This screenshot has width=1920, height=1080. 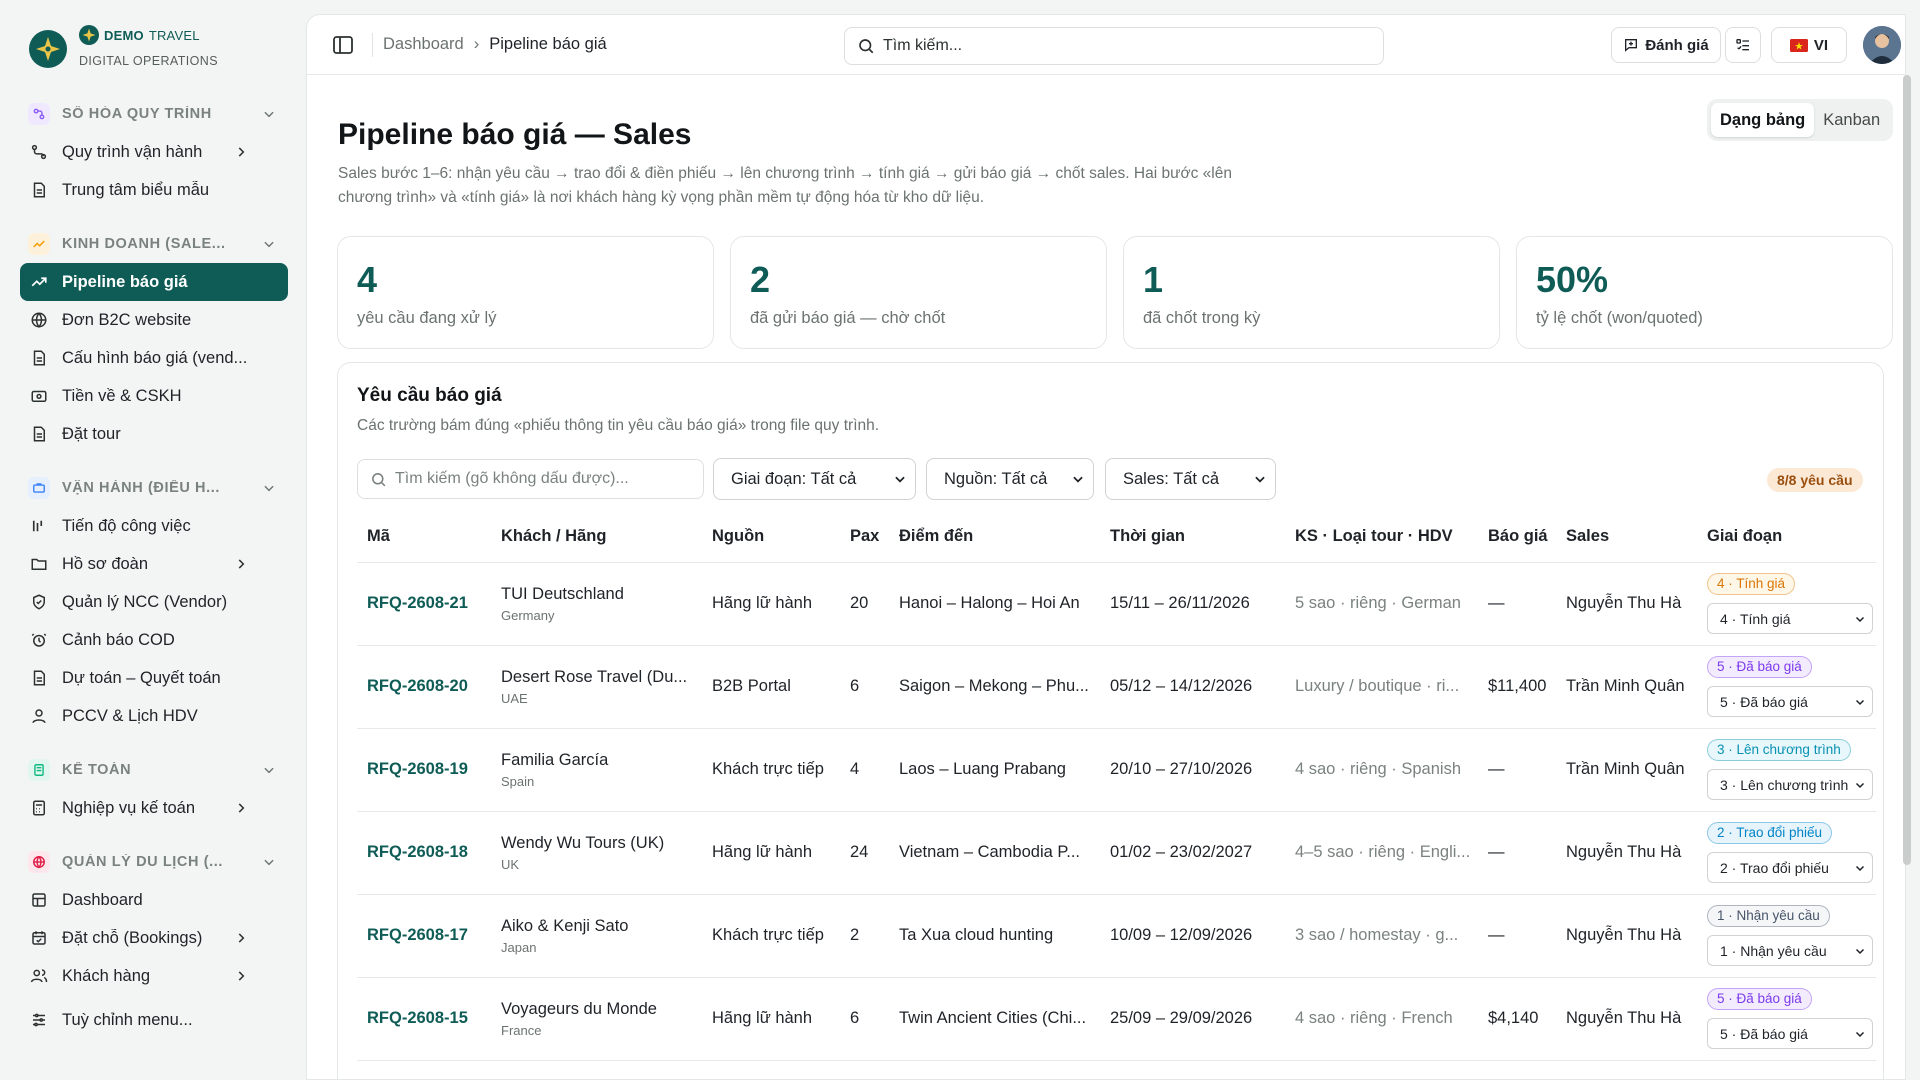 I want to click on sidebar-item: Dashboard, so click(x=154, y=900).